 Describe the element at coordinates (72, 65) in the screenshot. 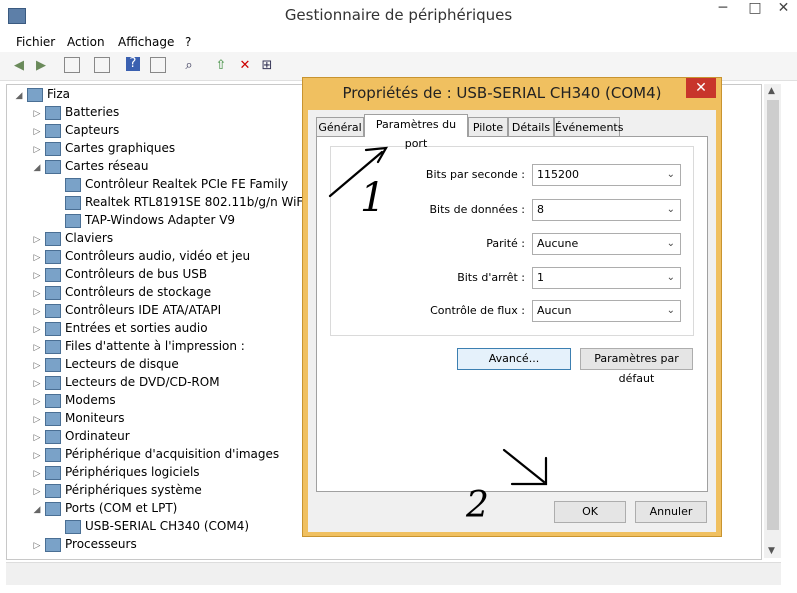

I see `view-icon` at that location.